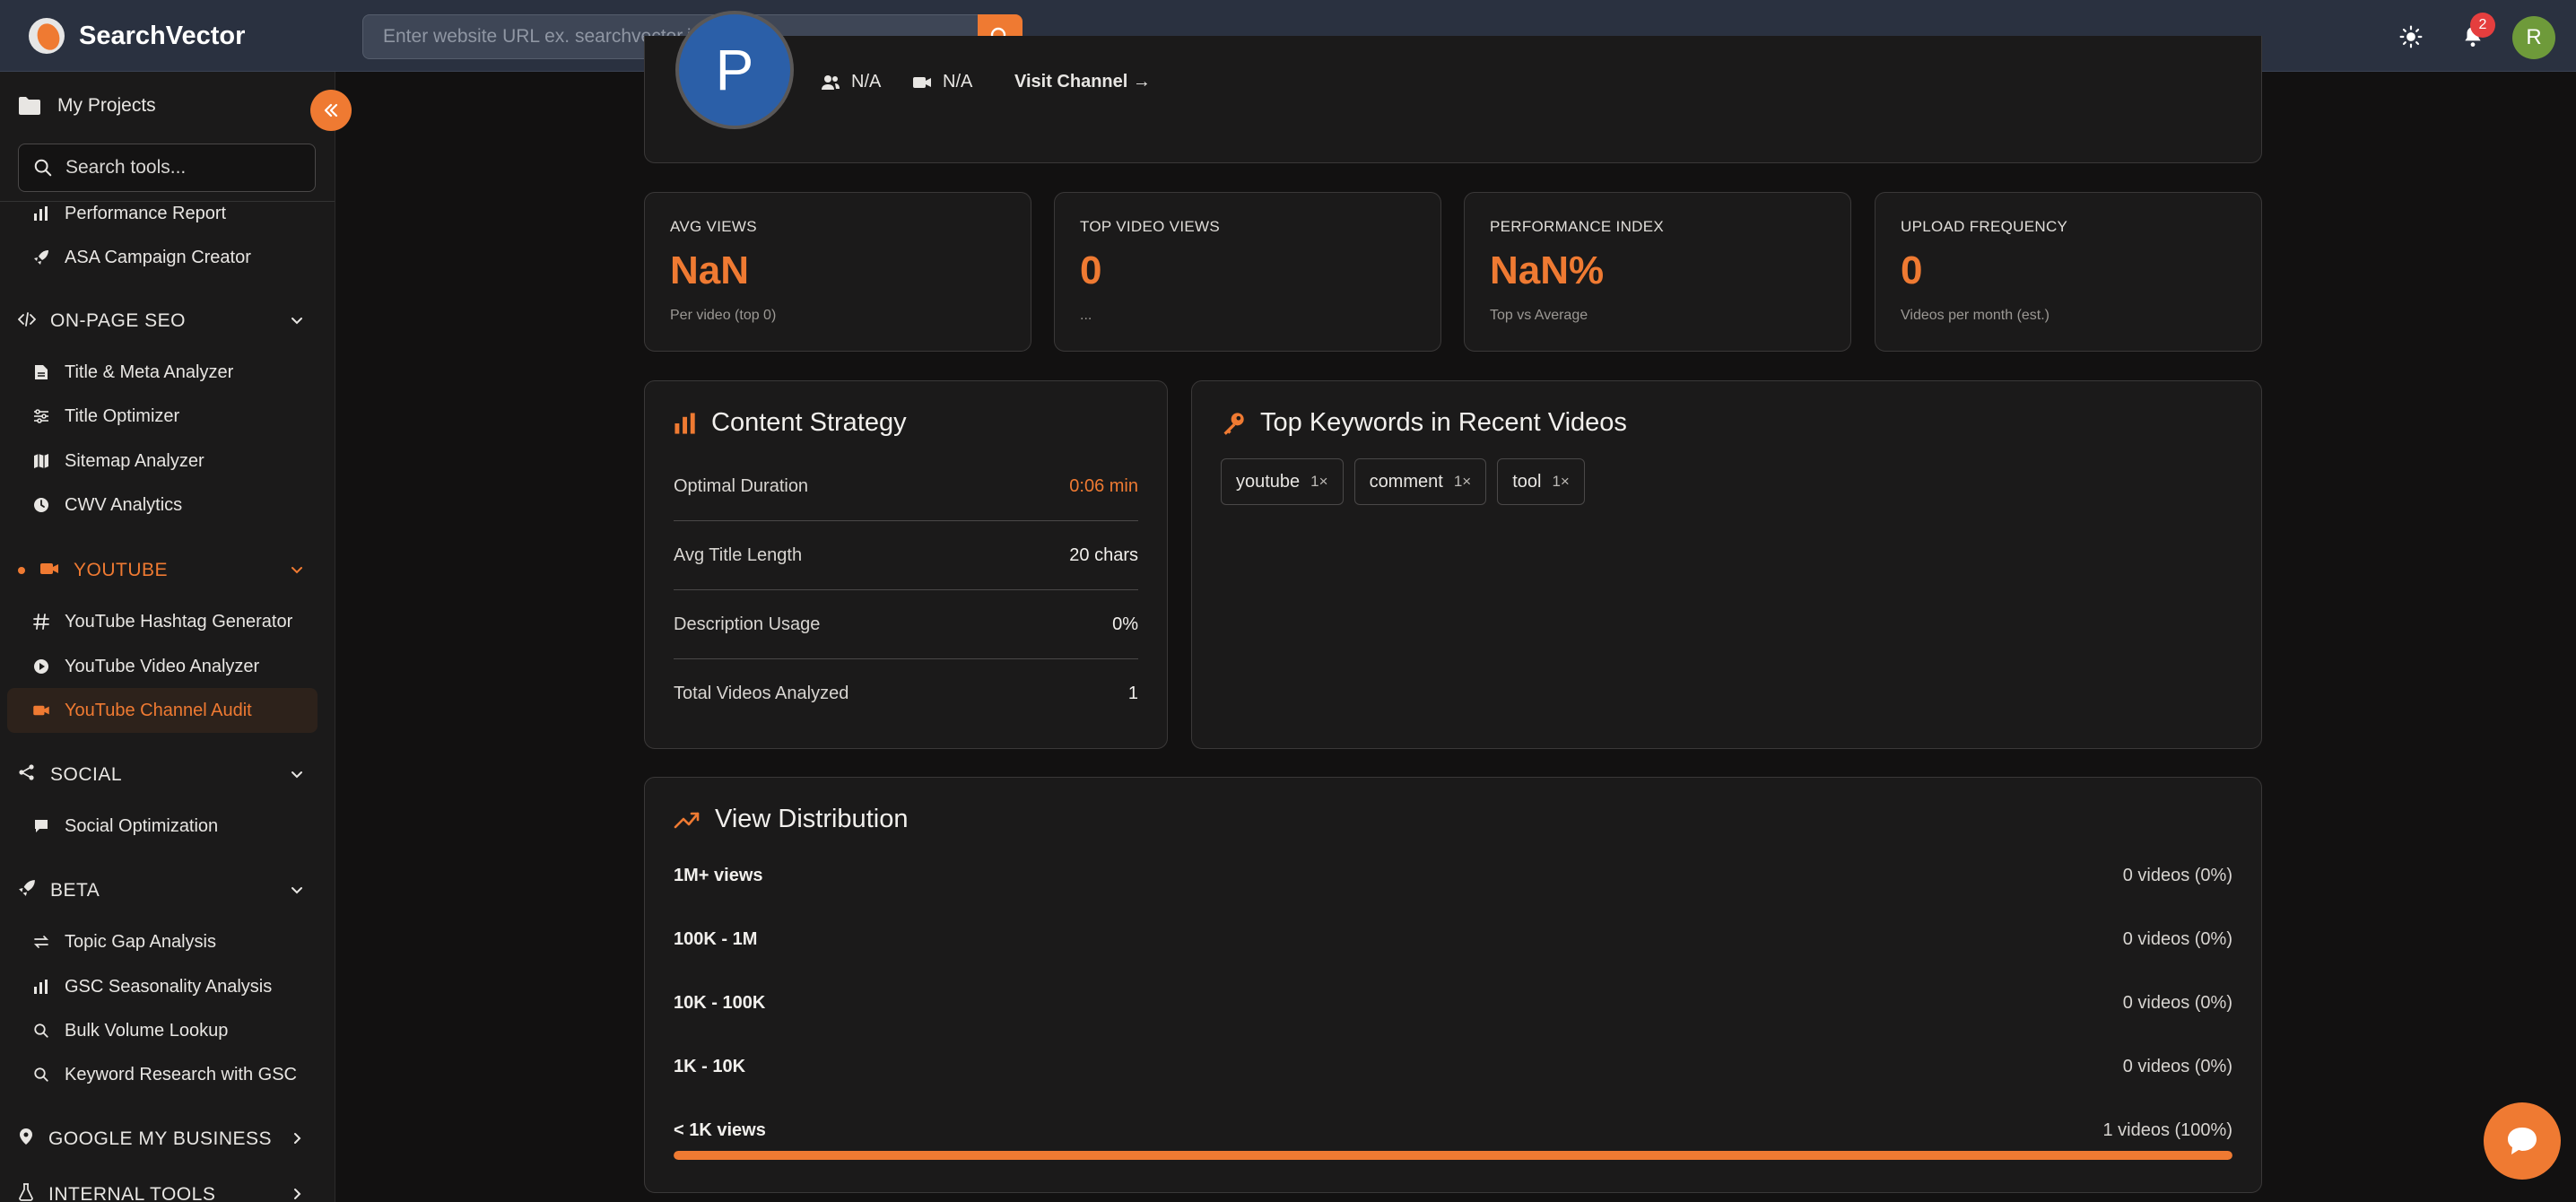 The height and width of the screenshot is (1202, 2576). What do you see at coordinates (26, 1192) in the screenshot?
I see `flask-icon` at bounding box center [26, 1192].